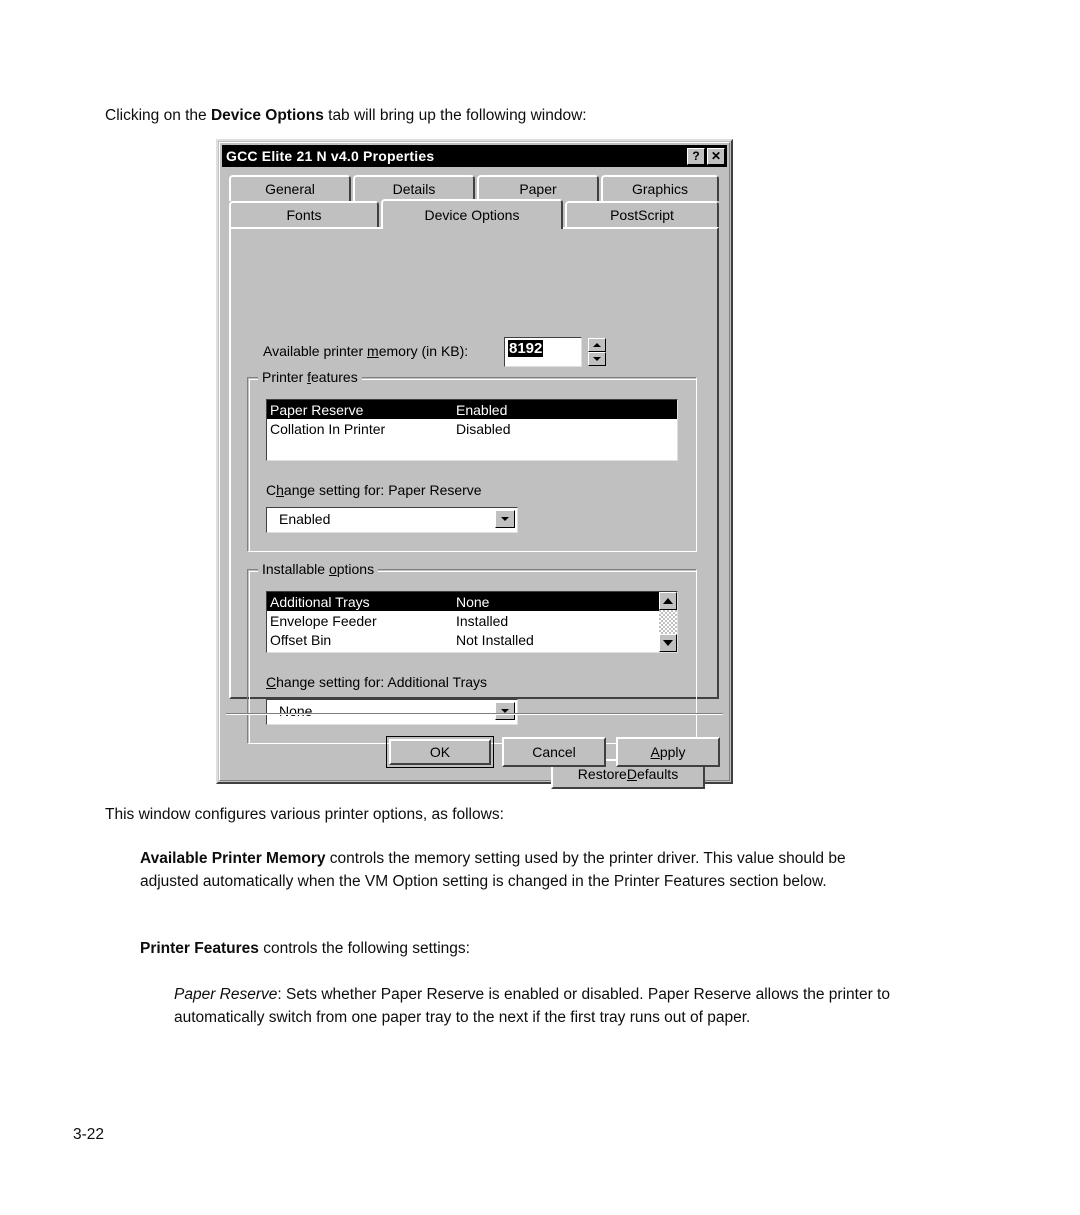 This screenshot has height=1215, width=1080. What do you see at coordinates (423, 351) in the screenshot?
I see `memory-label-post: emory (in KB):` at bounding box center [423, 351].